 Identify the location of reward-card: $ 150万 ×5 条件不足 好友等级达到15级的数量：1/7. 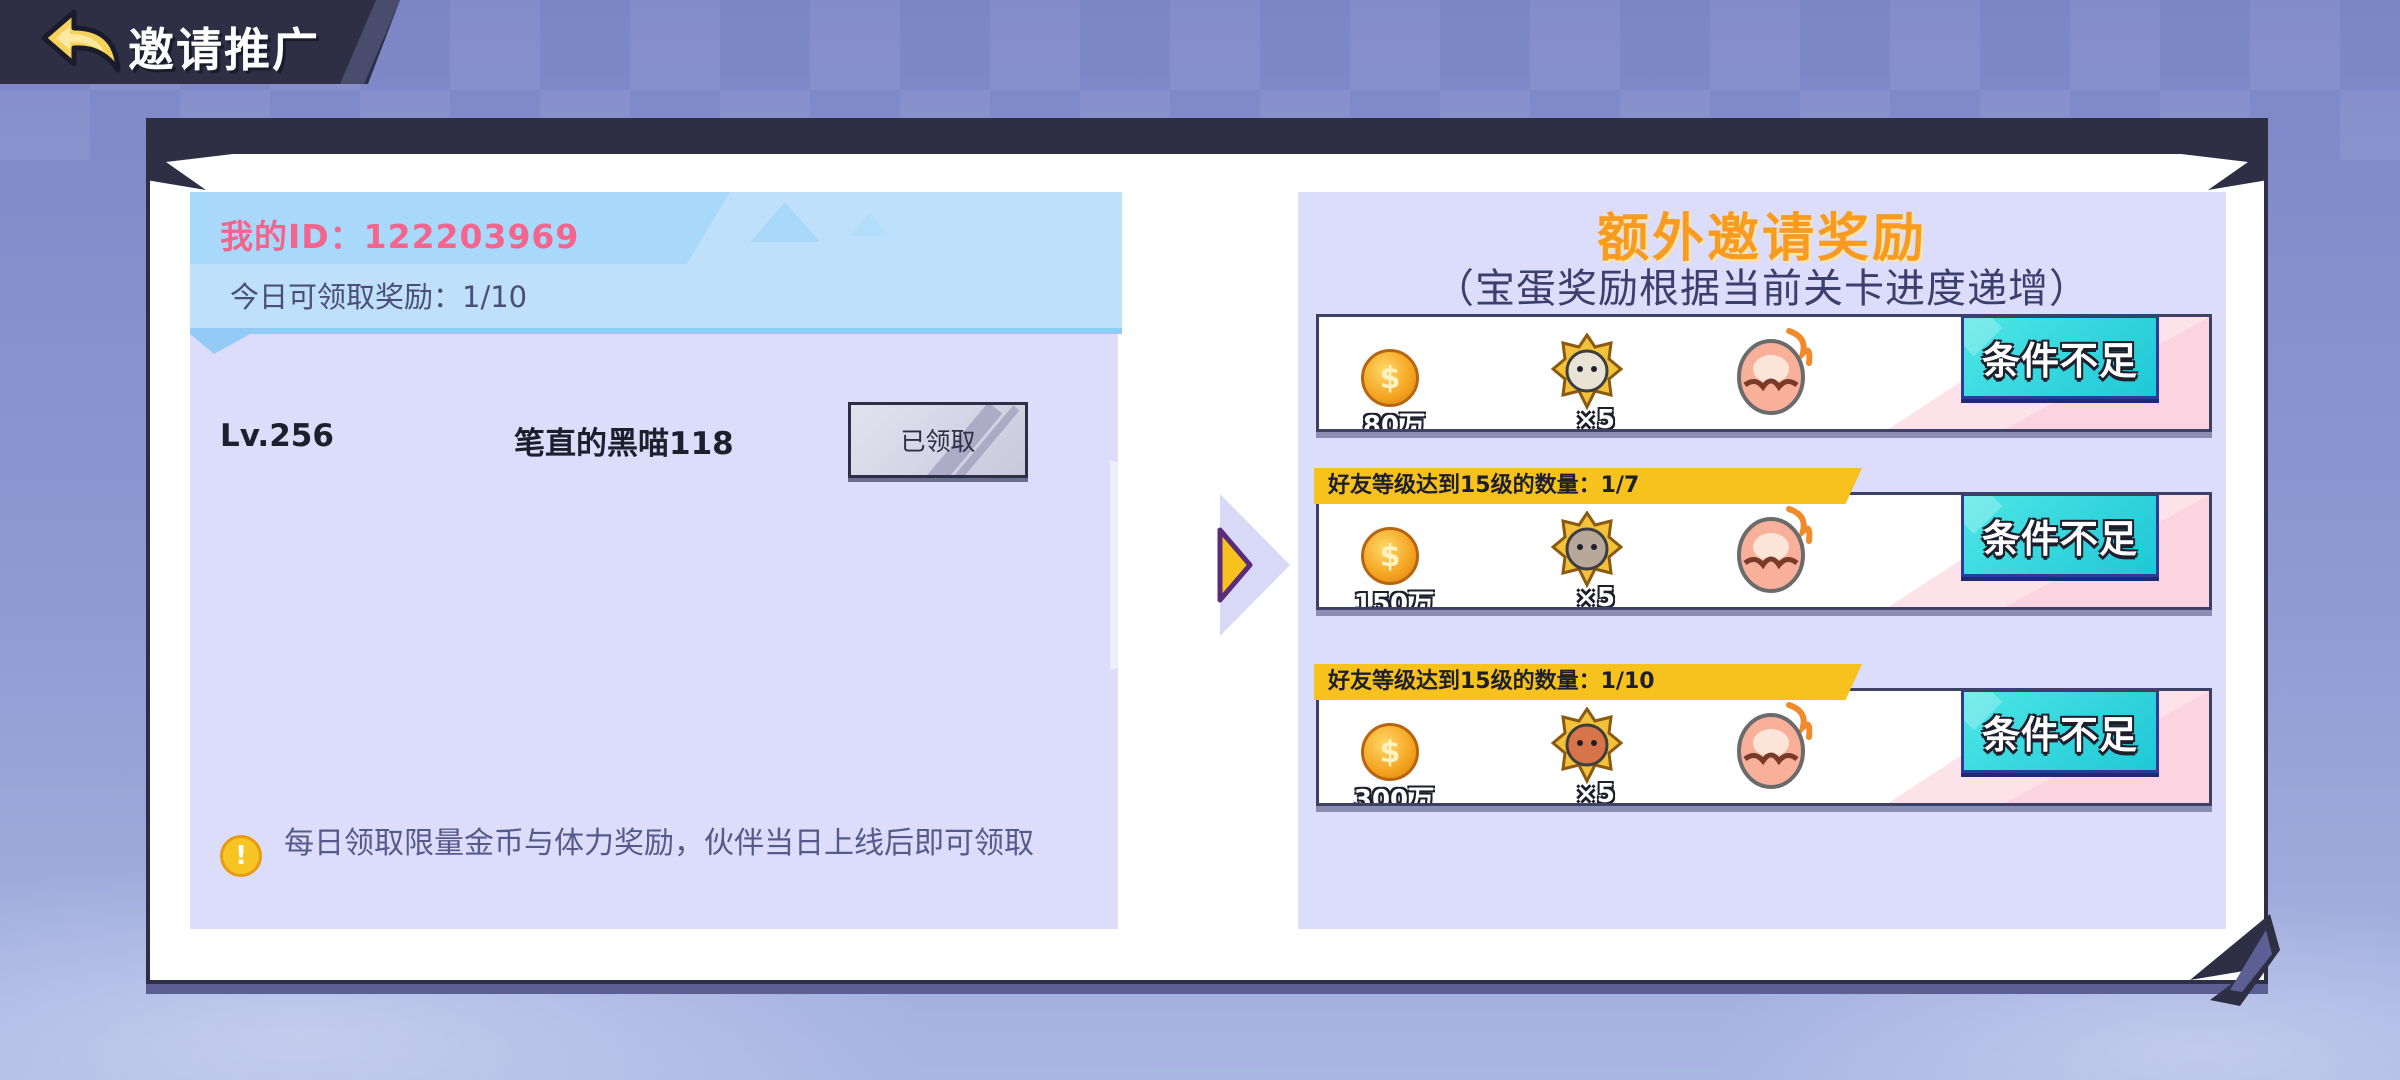
(1764, 543).